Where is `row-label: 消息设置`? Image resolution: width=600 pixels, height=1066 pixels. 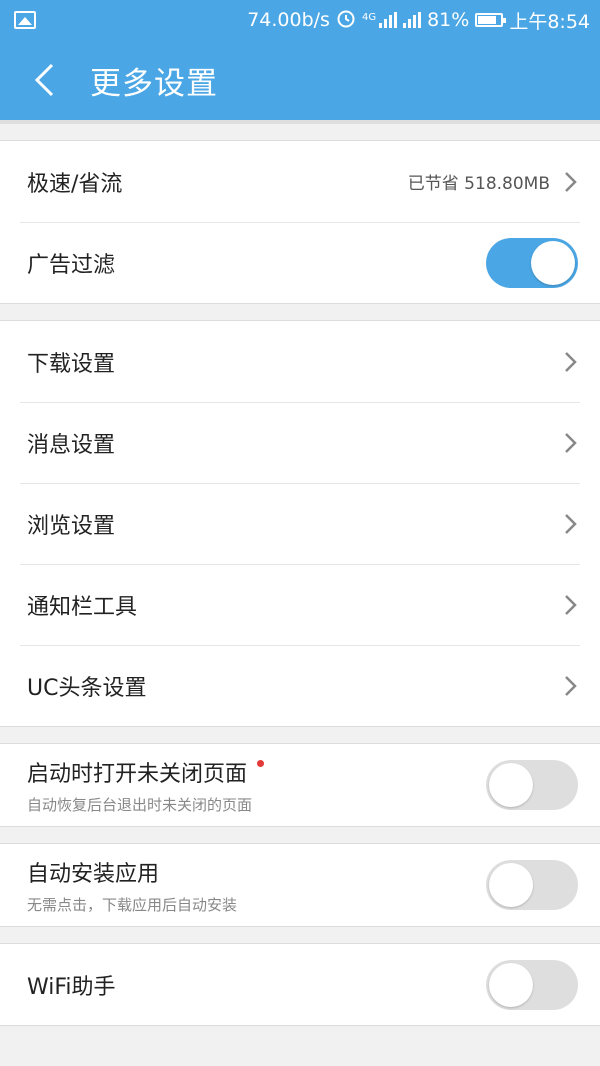 row-label: 消息设置 is located at coordinates (71, 445).